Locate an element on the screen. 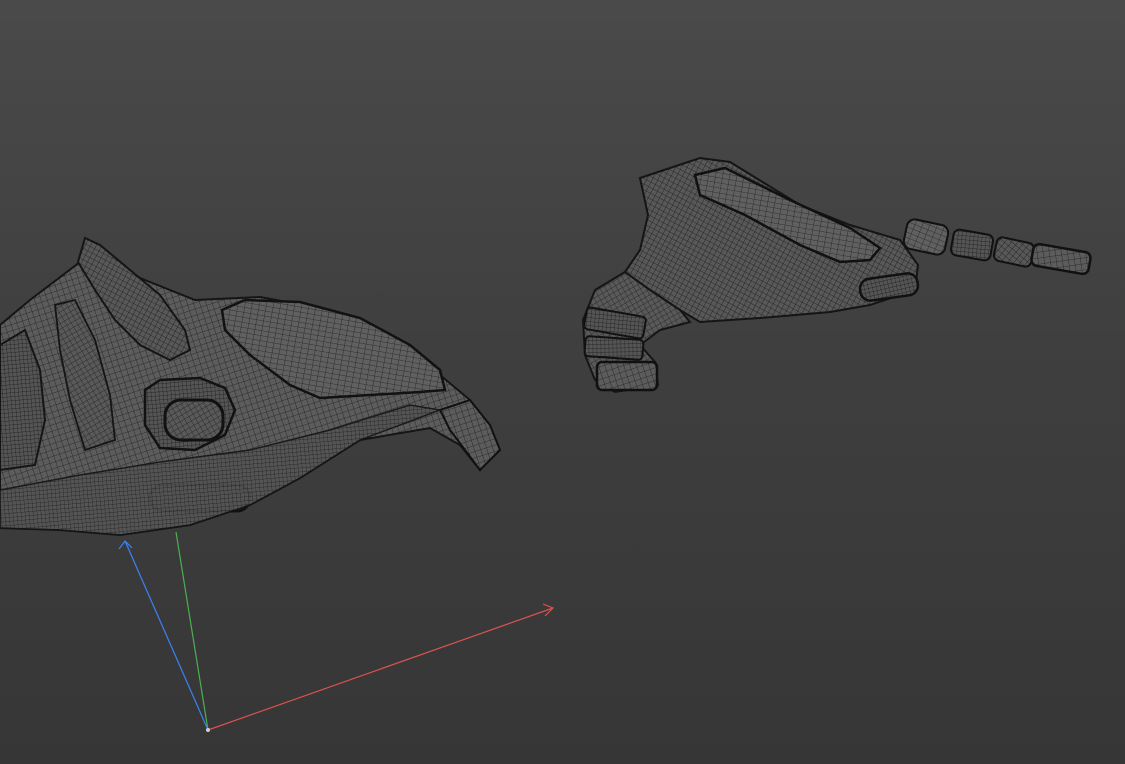  y-axis-line is located at coordinates (192, 631).